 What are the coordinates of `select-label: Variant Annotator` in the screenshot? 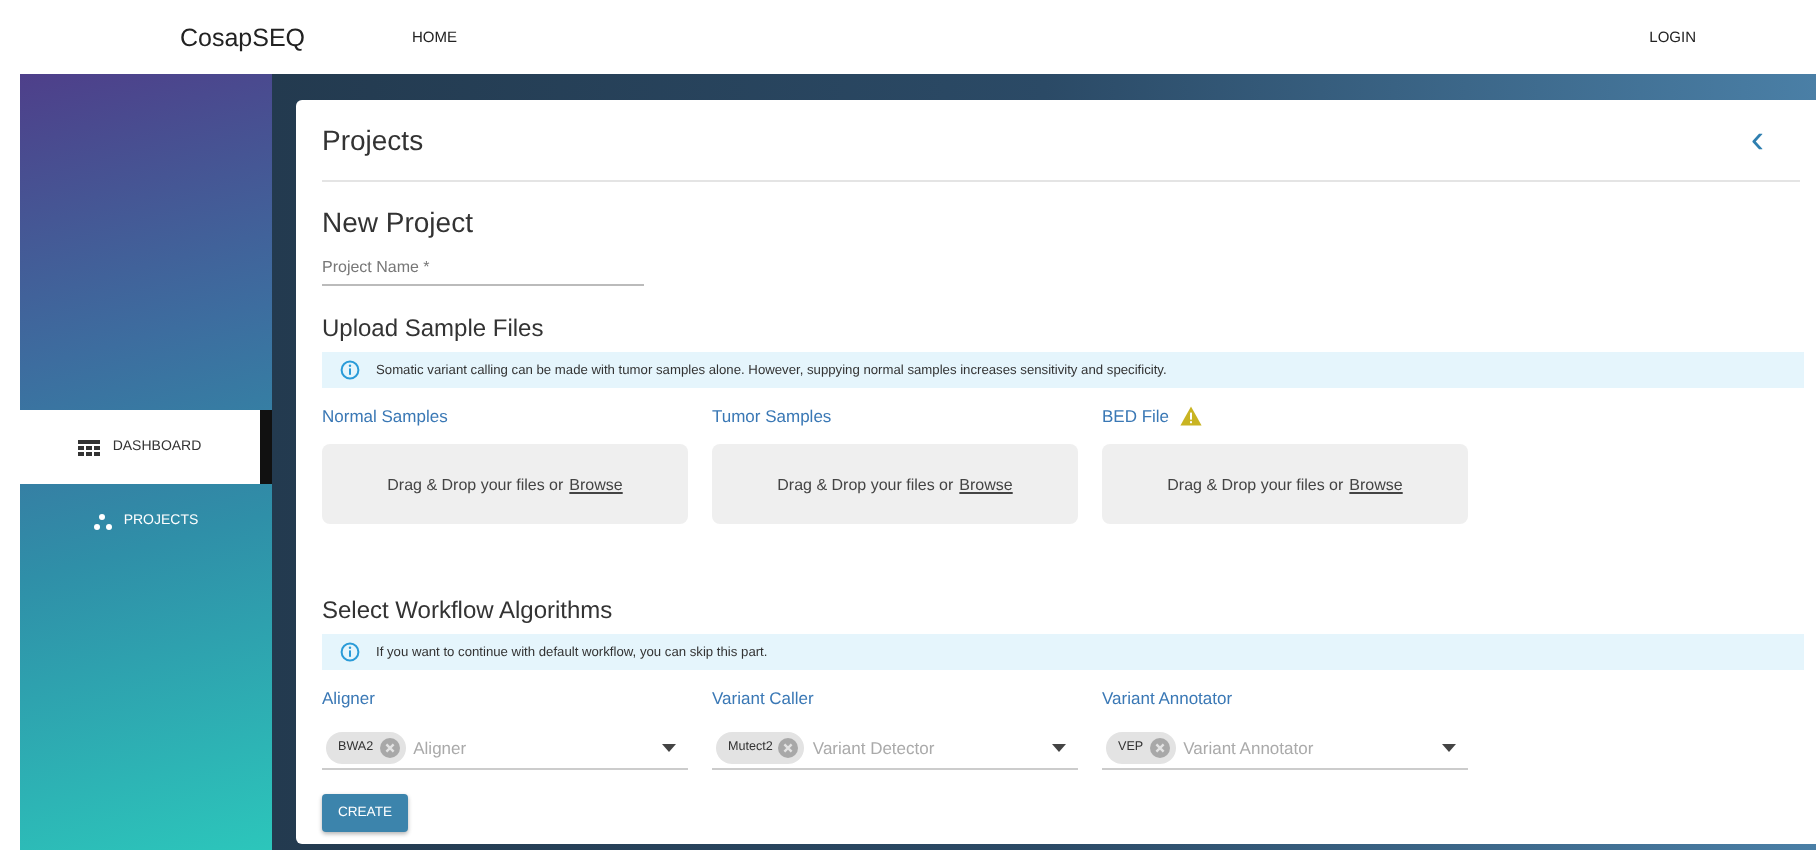 It's located at (1167, 698).